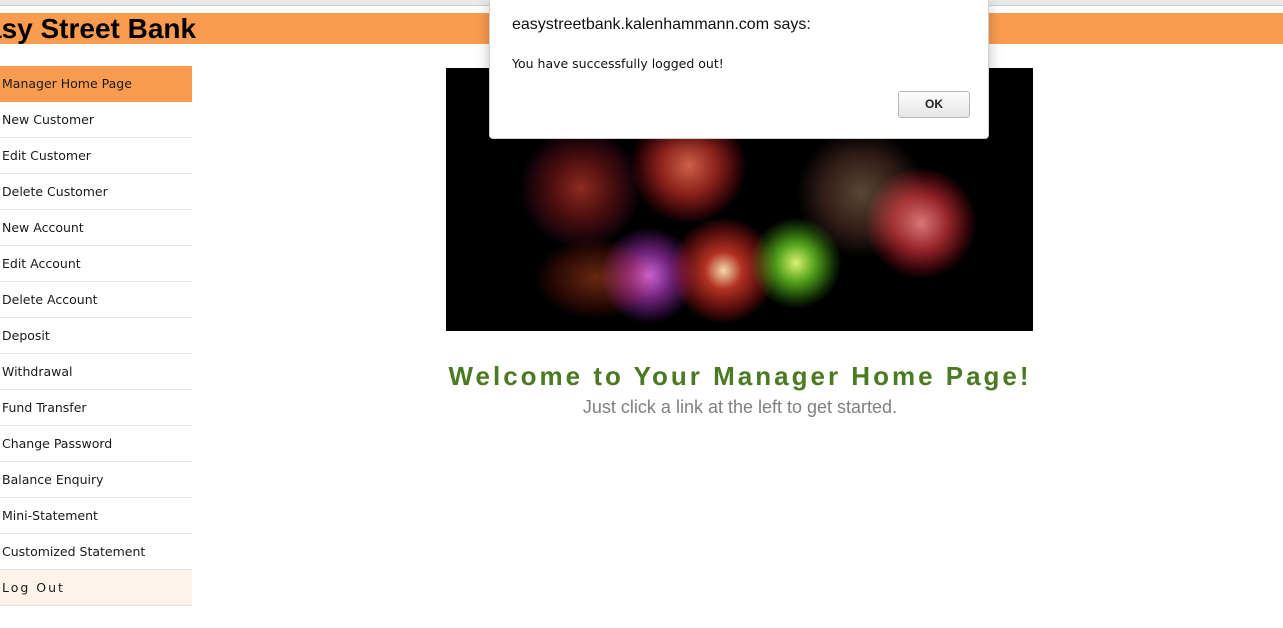 The width and height of the screenshot is (1283, 628). What do you see at coordinates (96, 480) in the screenshot?
I see `sidebar-item-balance-enquiry: Balance Enquiry` at bounding box center [96, 480].